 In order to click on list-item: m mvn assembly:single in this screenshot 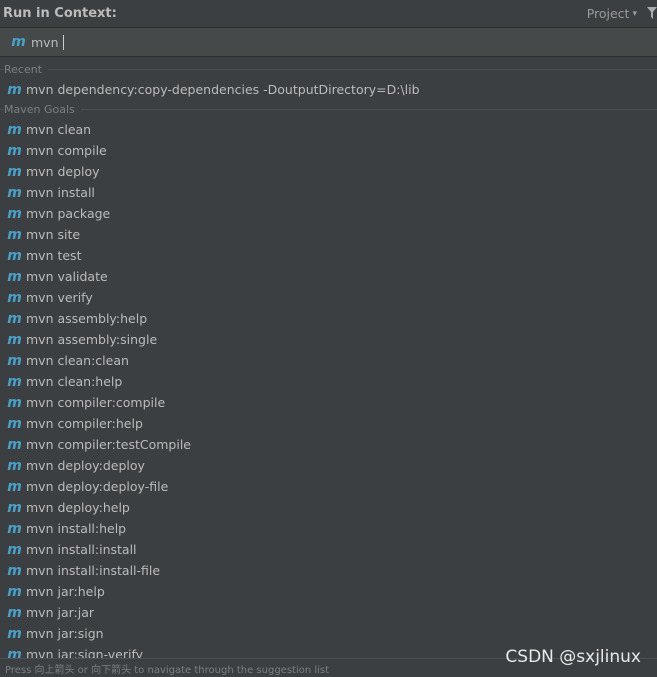, I will do `click(328, 339)`.